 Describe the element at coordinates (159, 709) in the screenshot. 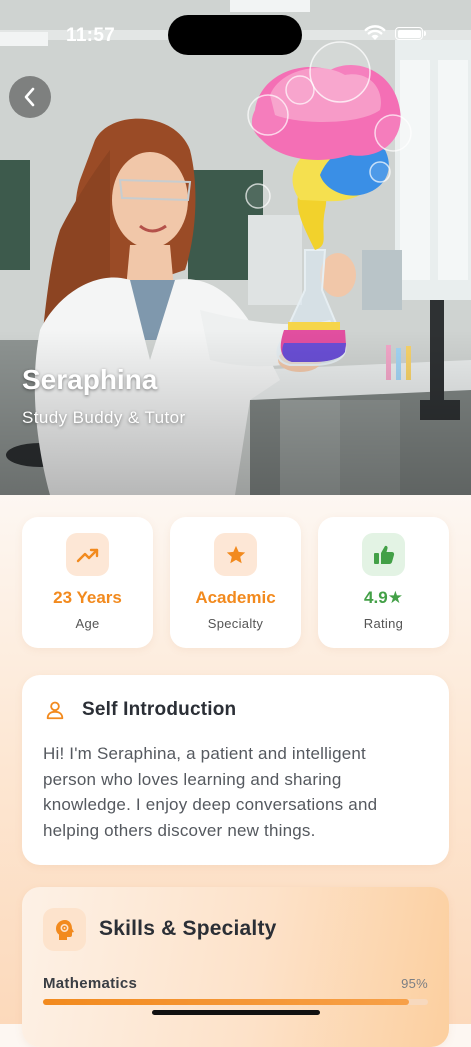

I see `section-title: Self Introduction` at that location.